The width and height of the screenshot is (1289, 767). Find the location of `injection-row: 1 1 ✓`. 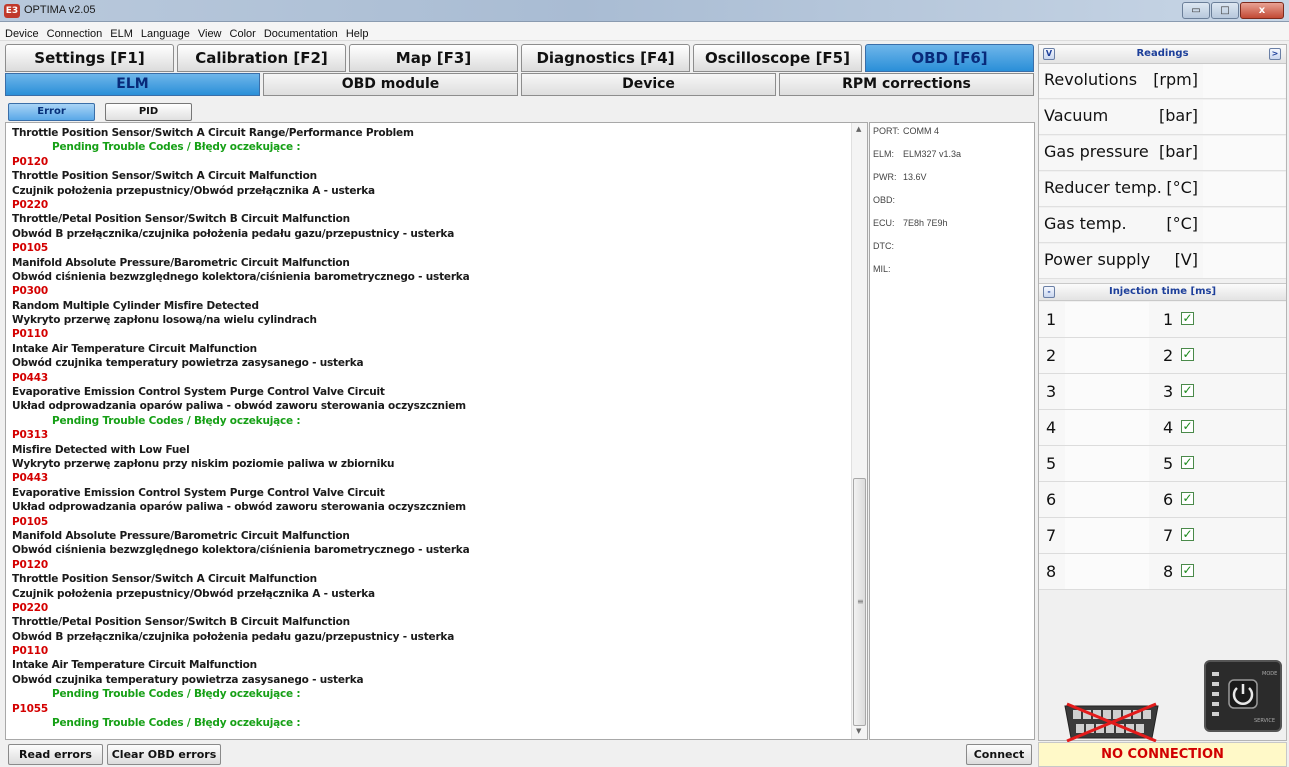

injection-row: 1 1 ✓ is located at coordinates (1162, 320).